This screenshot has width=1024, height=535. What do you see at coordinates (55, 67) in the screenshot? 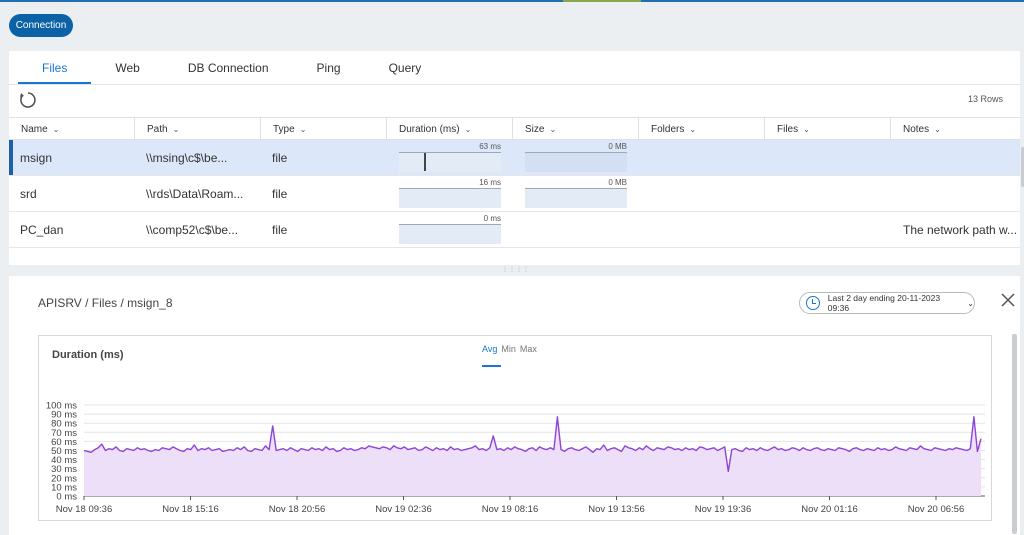
I see `tab-files: Files` at bounding box center [55, 67].